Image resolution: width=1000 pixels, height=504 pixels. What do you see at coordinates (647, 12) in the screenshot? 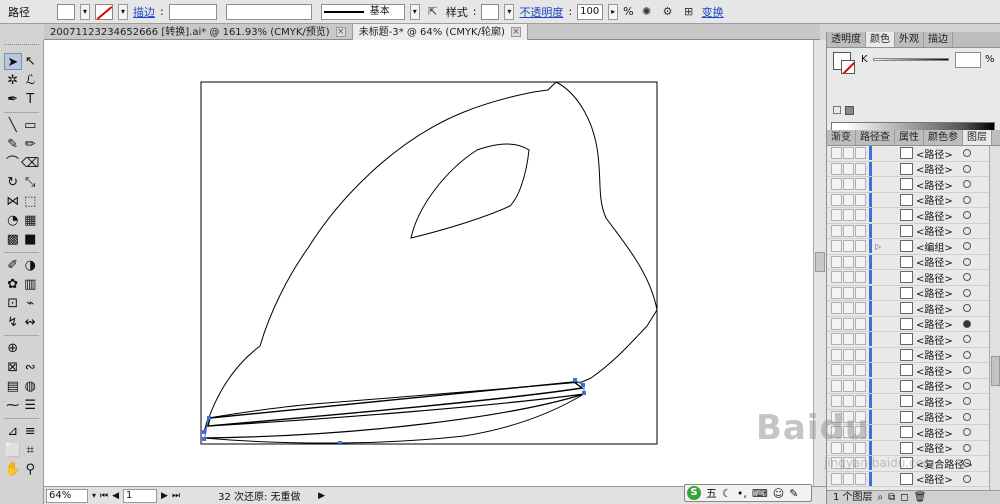
I see `recolor-icon: ✺` at bounding box center [647, 12].